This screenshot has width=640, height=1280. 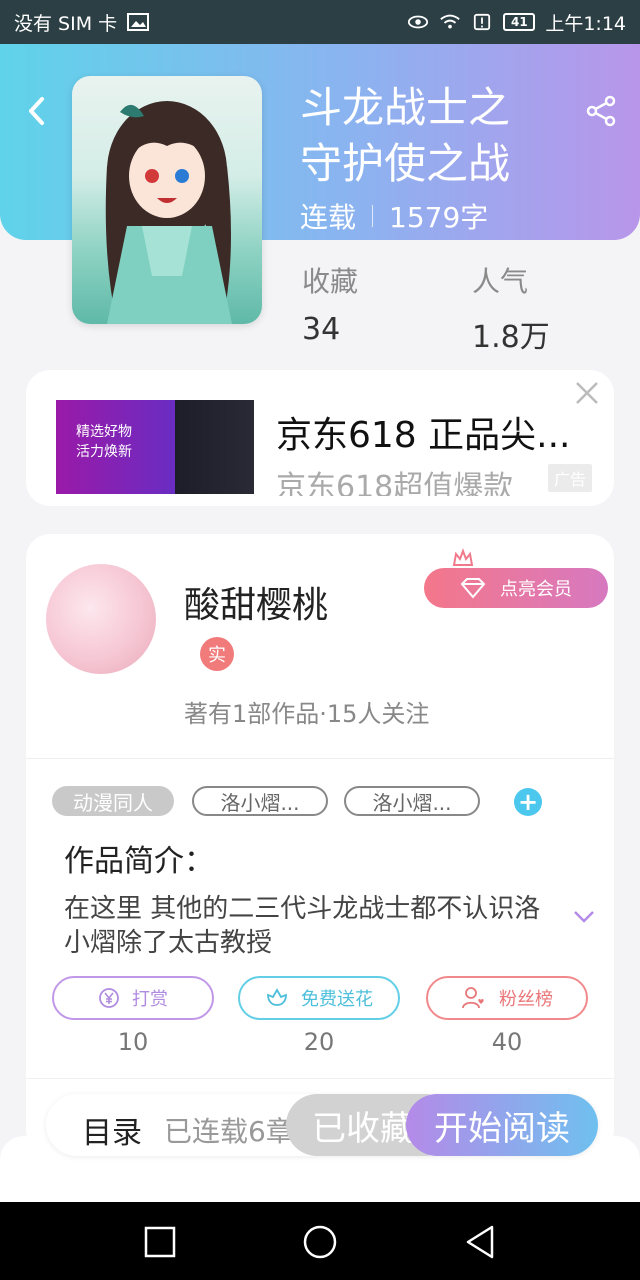 I want to click on ad-image: 精选好物 活力焕新, so click(x=155, y=447).